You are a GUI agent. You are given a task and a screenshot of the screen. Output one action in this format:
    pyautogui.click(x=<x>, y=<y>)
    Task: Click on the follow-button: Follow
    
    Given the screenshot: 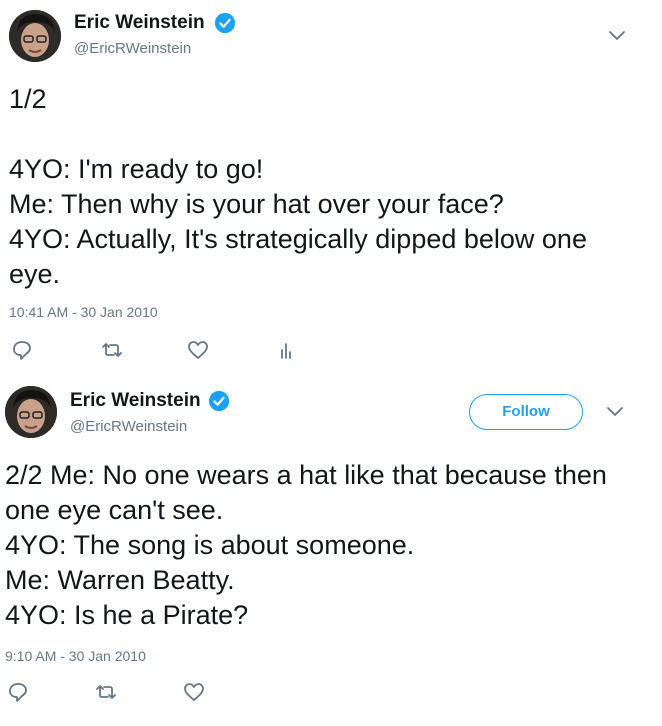 What is the action you would take?
    pyautogui.click(x=526, y=412)
    